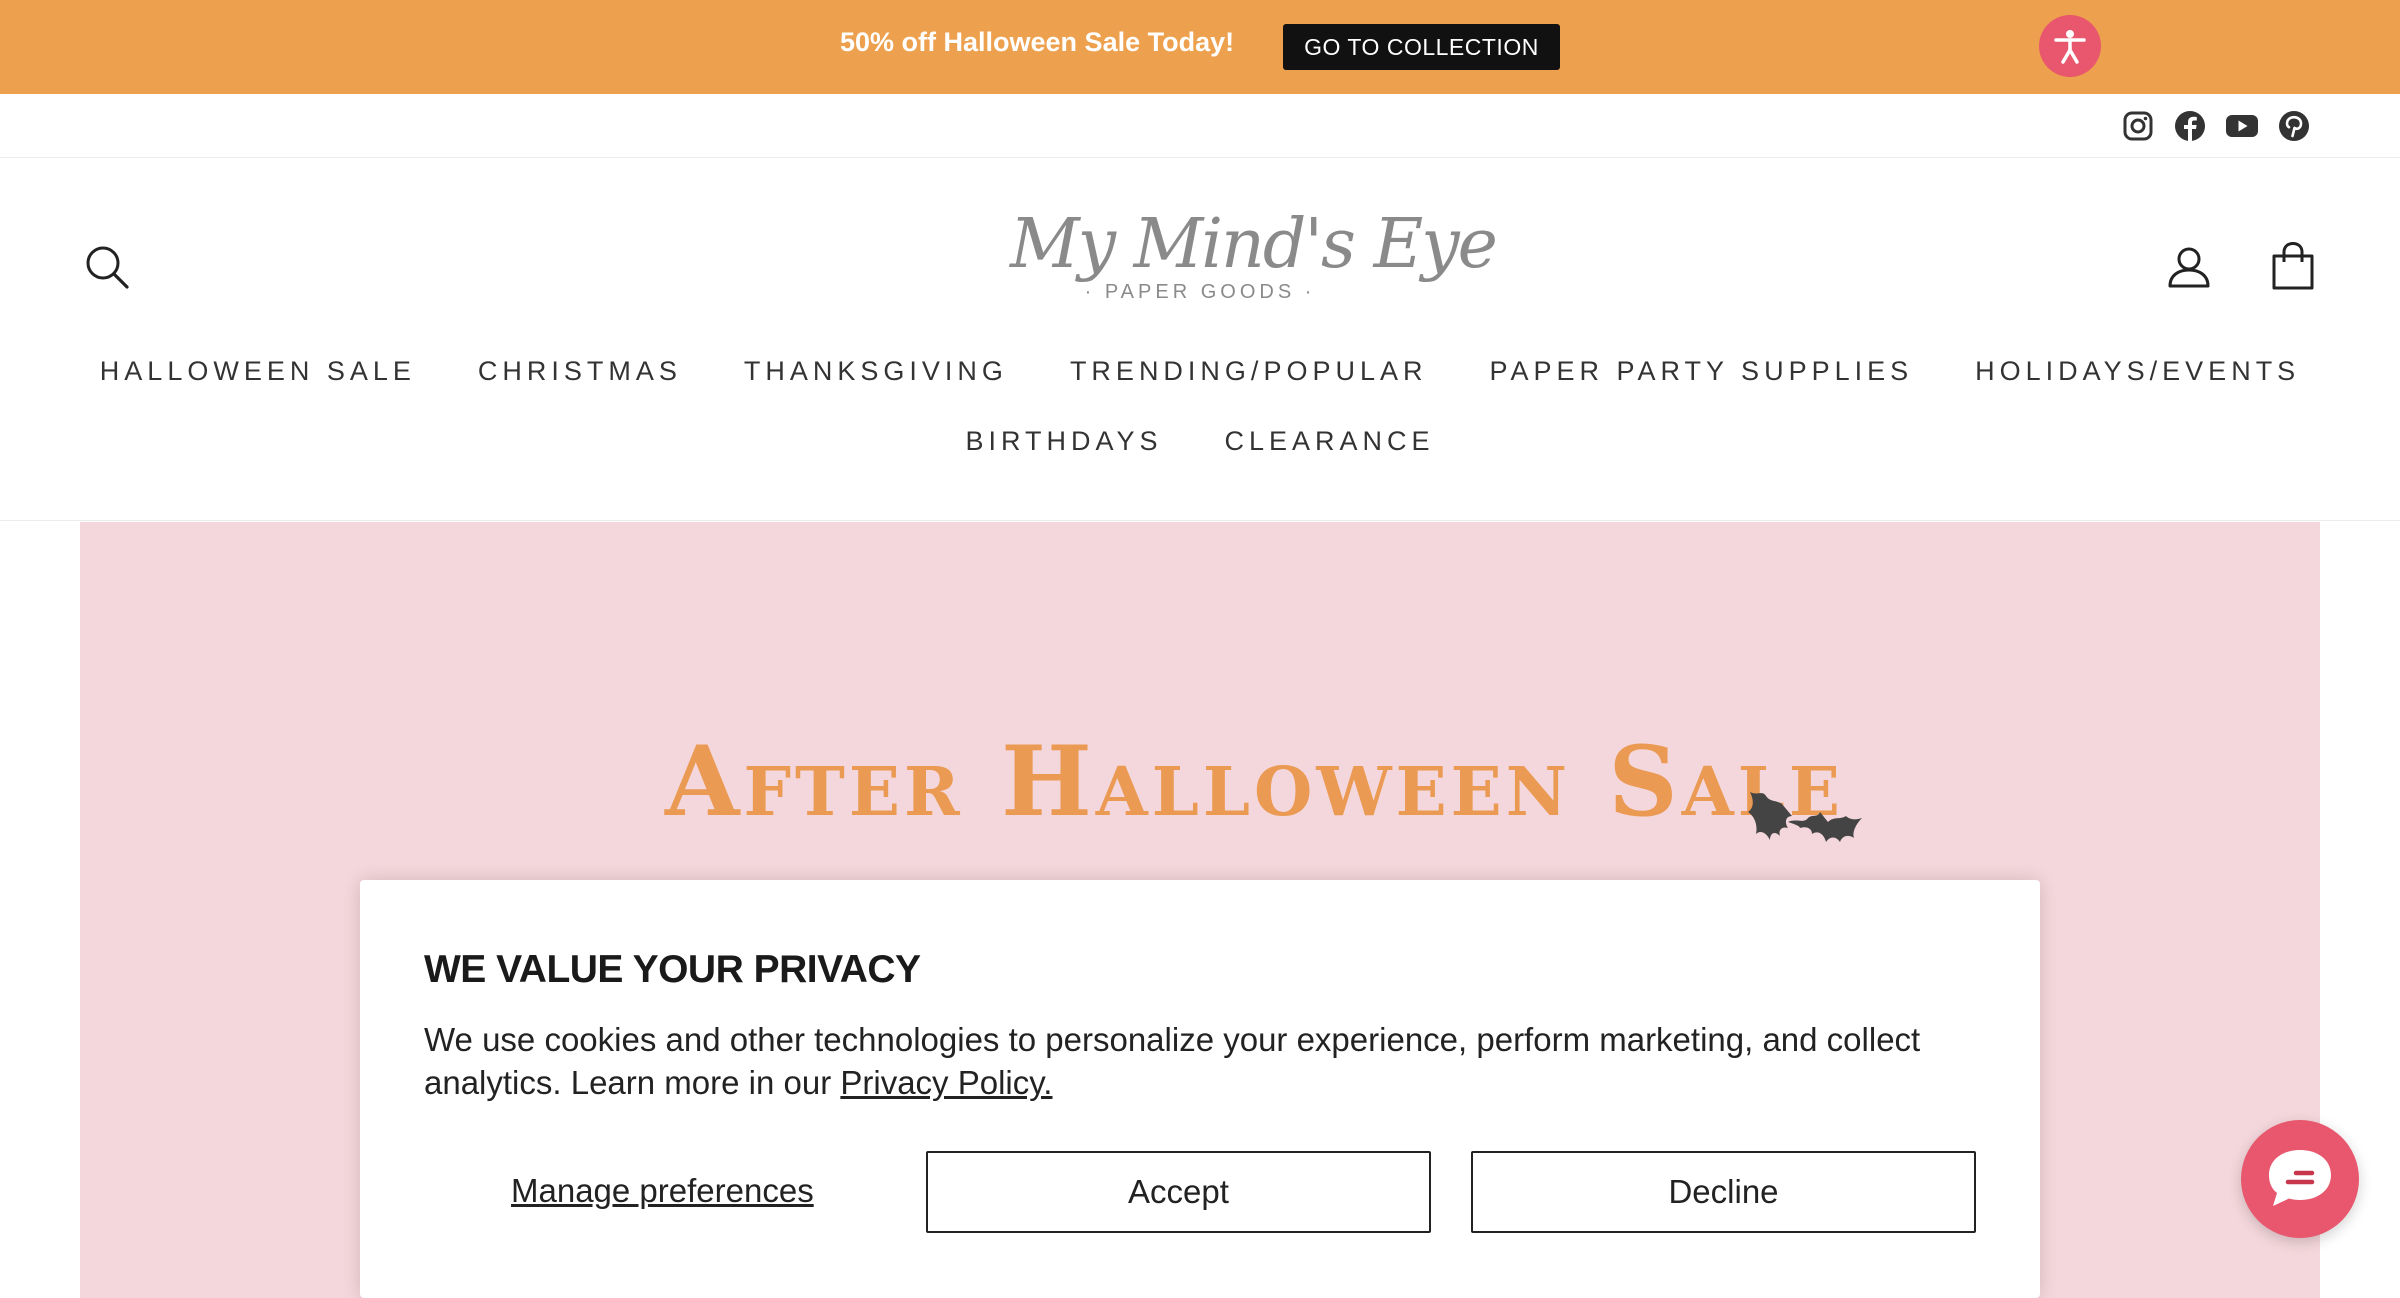  I want to click on account-button, so click(2189, 267).